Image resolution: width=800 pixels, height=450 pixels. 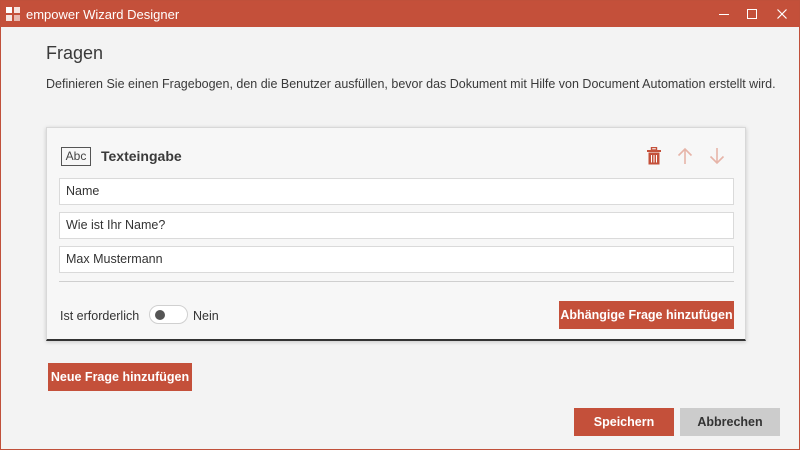 I want to click on minimize-button, so click(x=724, y=14).